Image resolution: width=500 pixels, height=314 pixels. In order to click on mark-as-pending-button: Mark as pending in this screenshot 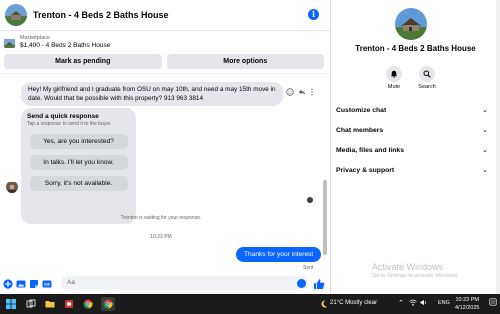, I will do `click(83, 61)`.